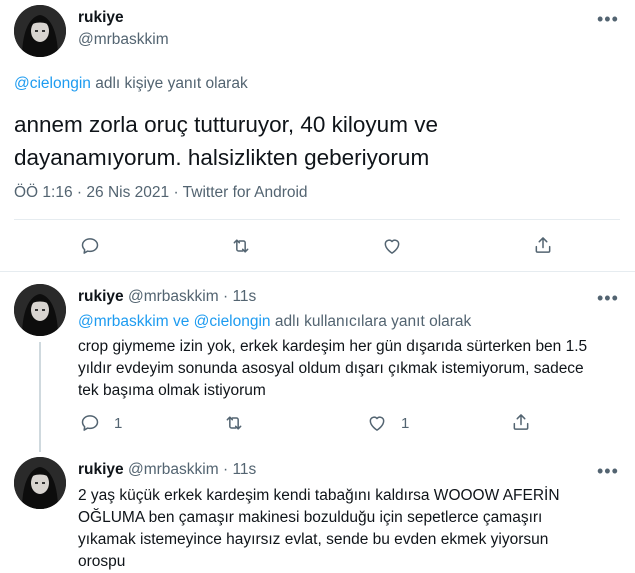  I want to click on tweet-source: Twitter for Android, so click(245, 192).